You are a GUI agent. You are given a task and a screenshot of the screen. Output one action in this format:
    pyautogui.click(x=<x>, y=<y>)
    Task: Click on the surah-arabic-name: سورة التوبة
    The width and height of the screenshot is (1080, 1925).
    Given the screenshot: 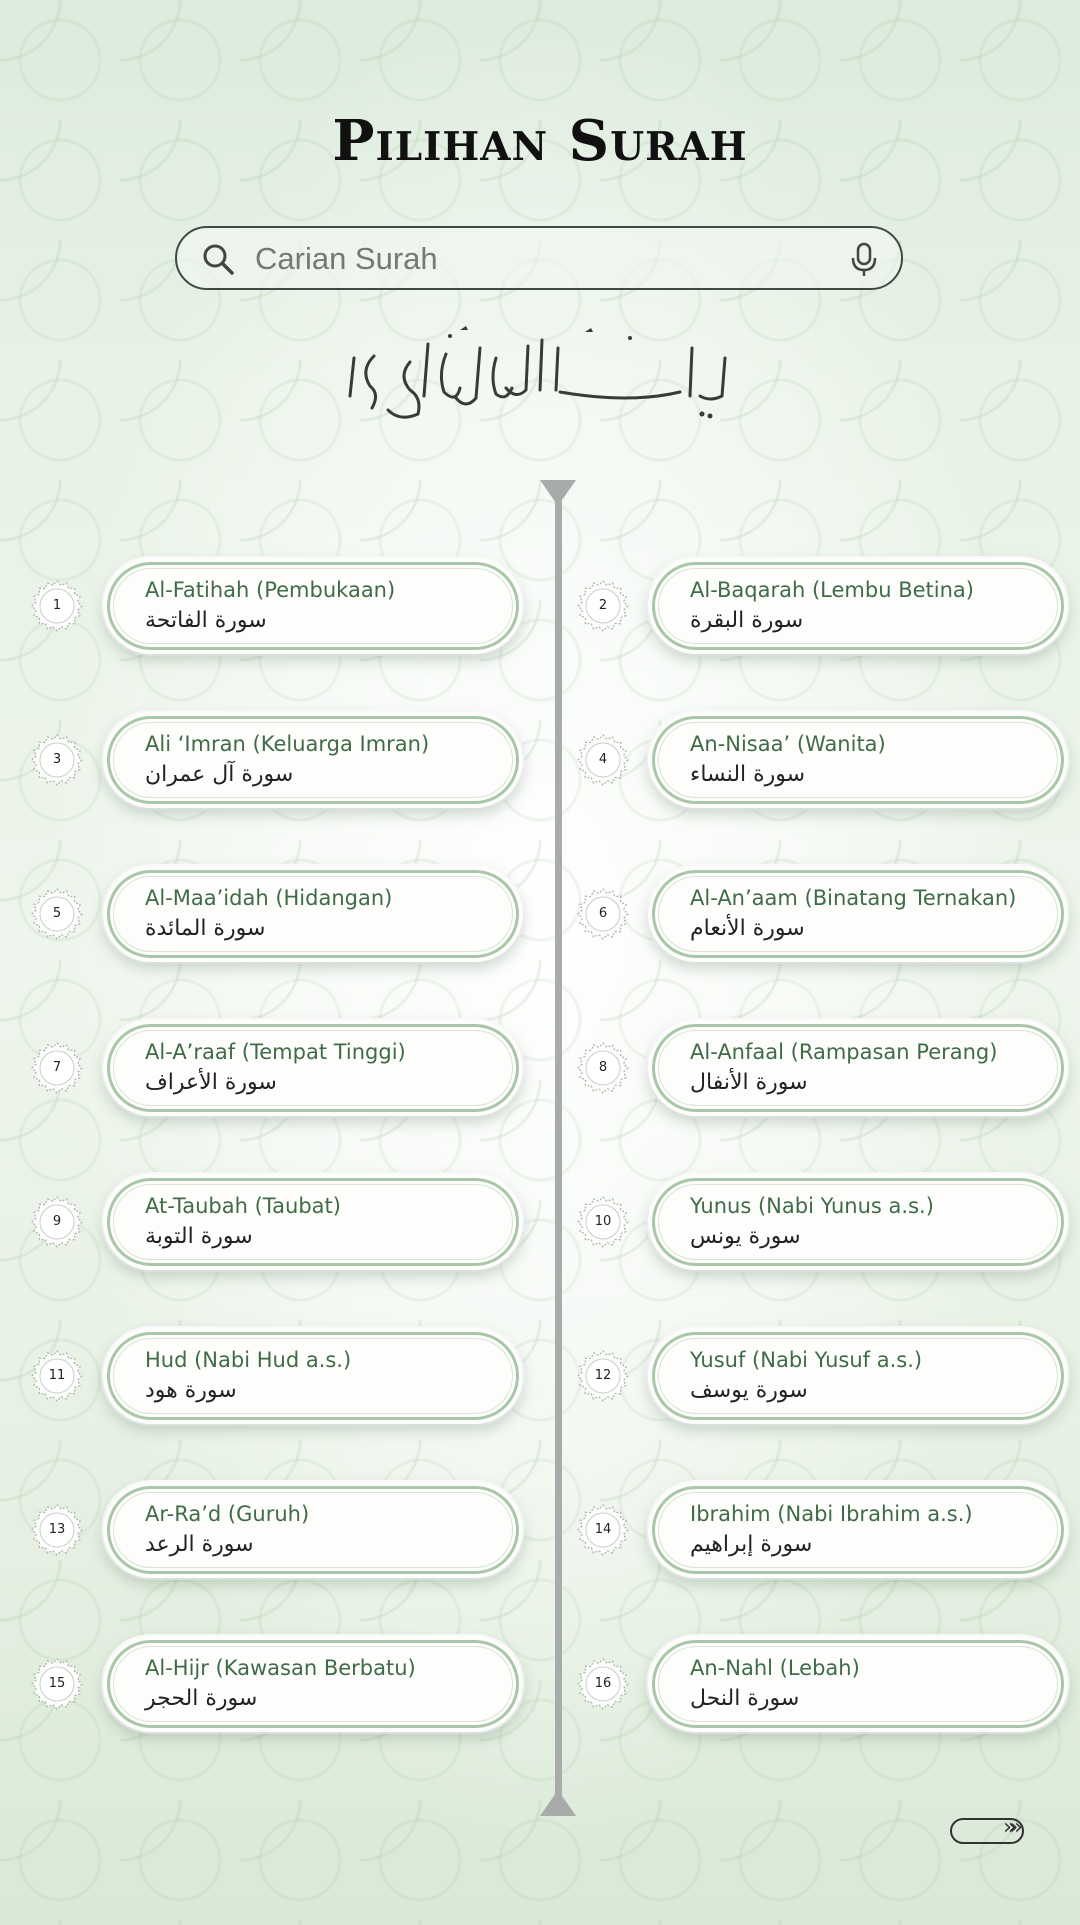 What is the action you would take?
    pyautogui.click(x=199, y=1236)
    